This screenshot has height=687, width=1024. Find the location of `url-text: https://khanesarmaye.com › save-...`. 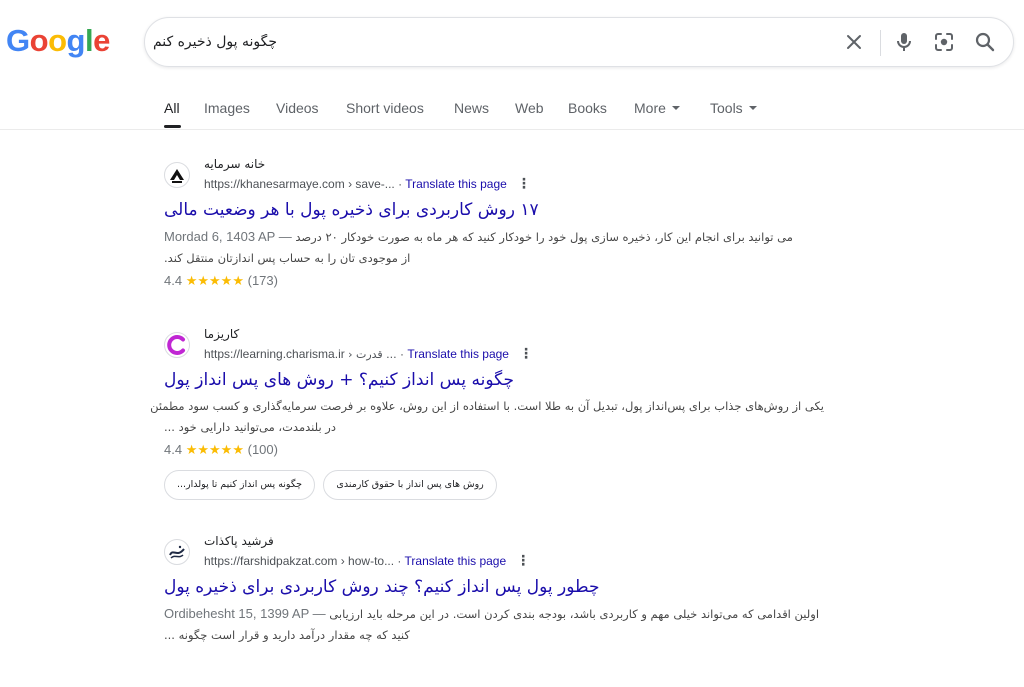

url-text: https://khanesarmaye.com › save-... is located at coordinates (299, 184).